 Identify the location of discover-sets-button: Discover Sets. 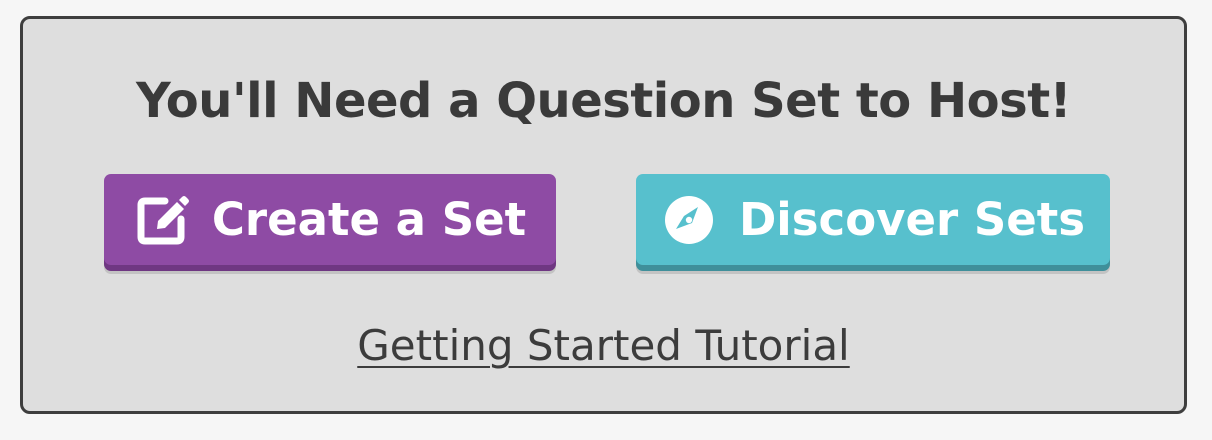
(873, 219).